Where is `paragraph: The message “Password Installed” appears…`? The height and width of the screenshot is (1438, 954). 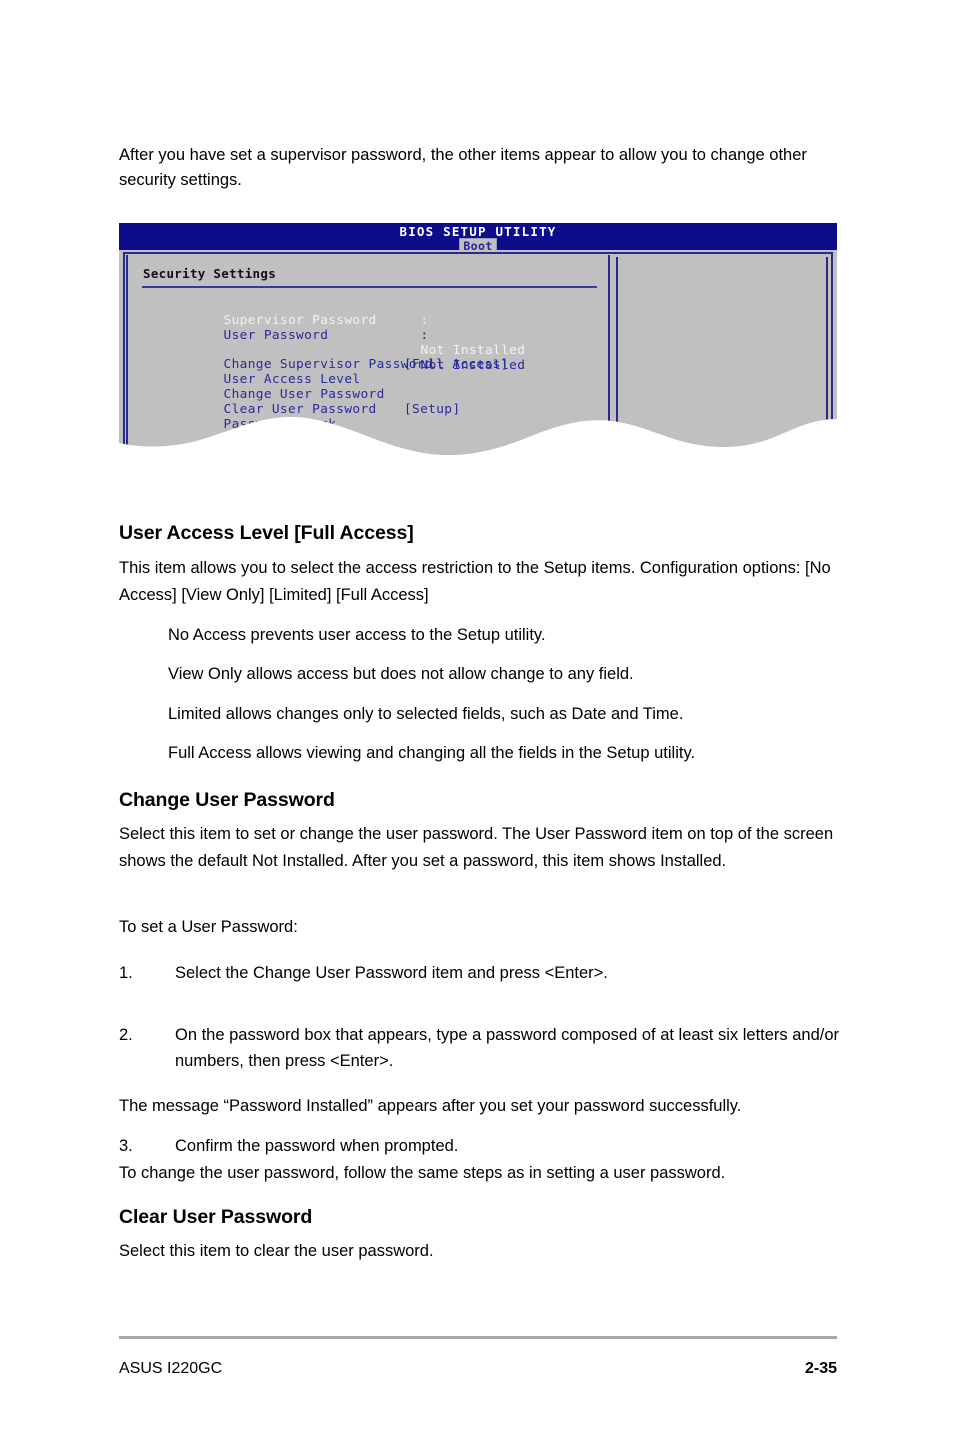
paragraph: The message “Password Installed” appears… is located at coordinates (430, 1106).